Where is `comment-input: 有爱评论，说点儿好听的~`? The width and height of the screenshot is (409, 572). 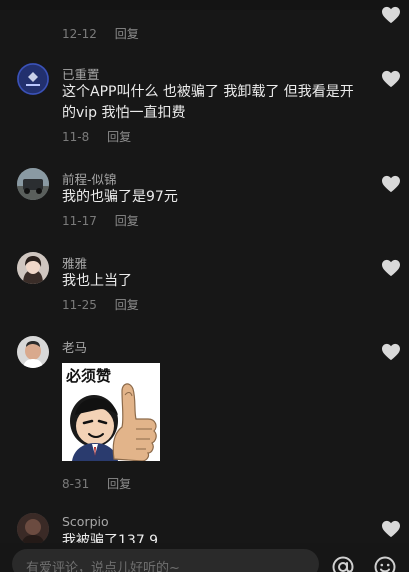
comment-input: 有爱评论，说点儿好听的~ is located at coordinates (165, 560).